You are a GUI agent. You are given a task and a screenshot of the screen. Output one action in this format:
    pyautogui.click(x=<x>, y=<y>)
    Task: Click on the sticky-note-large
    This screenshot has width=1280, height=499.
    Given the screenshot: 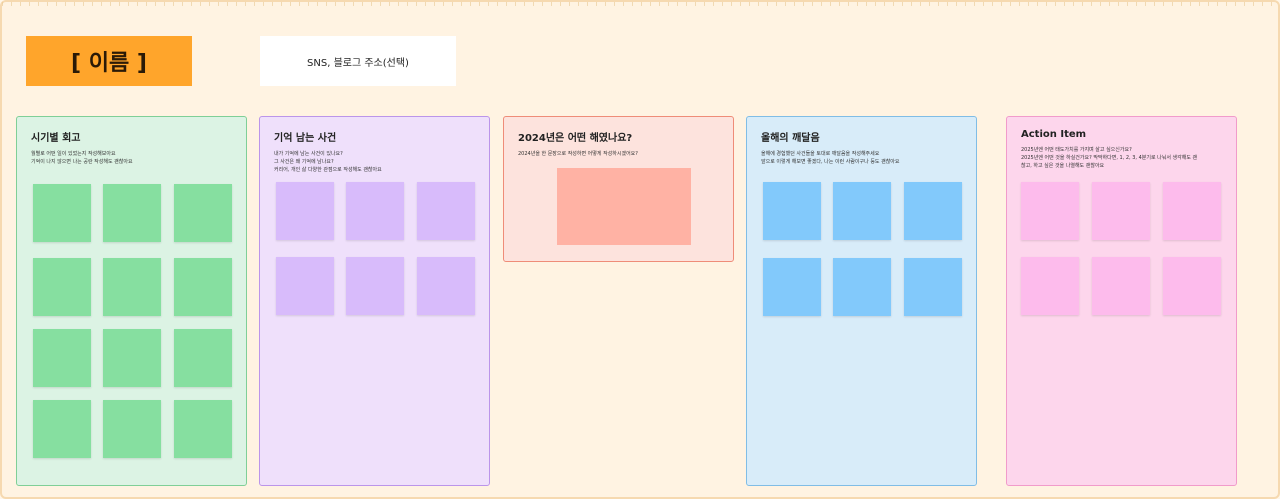 What is the action you would take?
    pyautogui.click(x=624, y=206)
    